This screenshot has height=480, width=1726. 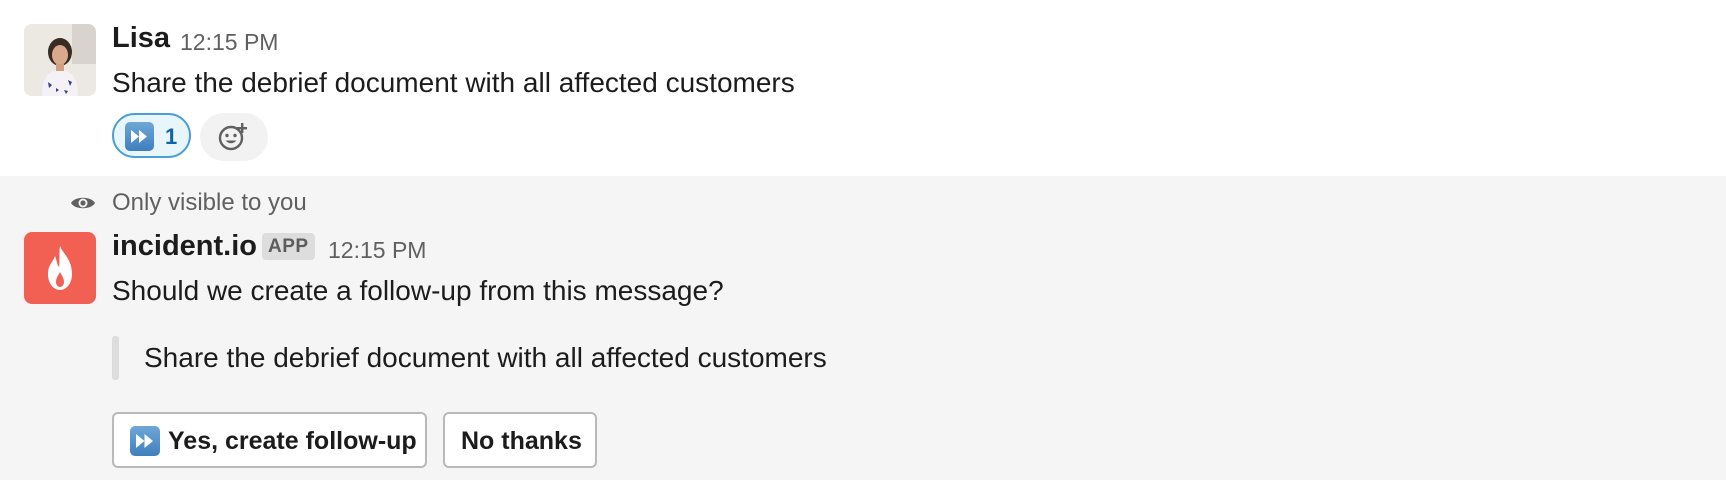 I want to click on reaction-count: 1, so click(x=171, y=136).